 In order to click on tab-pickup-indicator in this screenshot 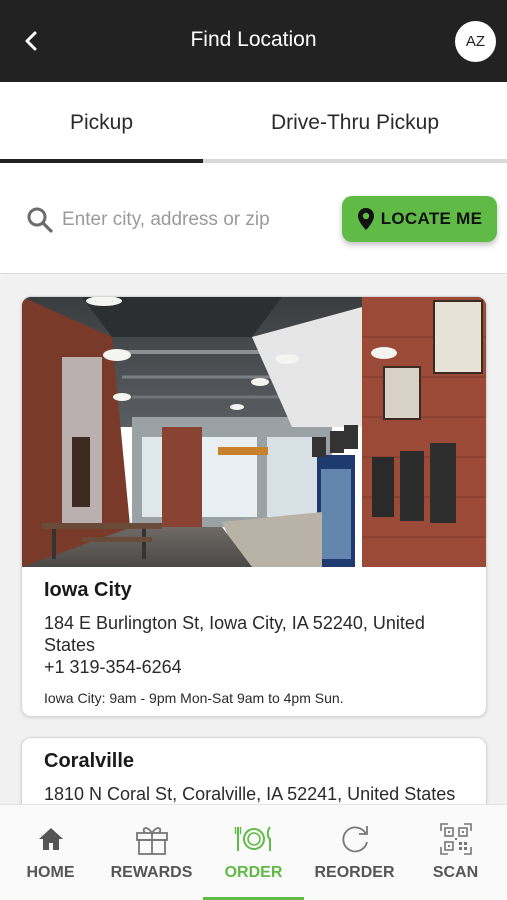, I will do `click(101, 161)`.